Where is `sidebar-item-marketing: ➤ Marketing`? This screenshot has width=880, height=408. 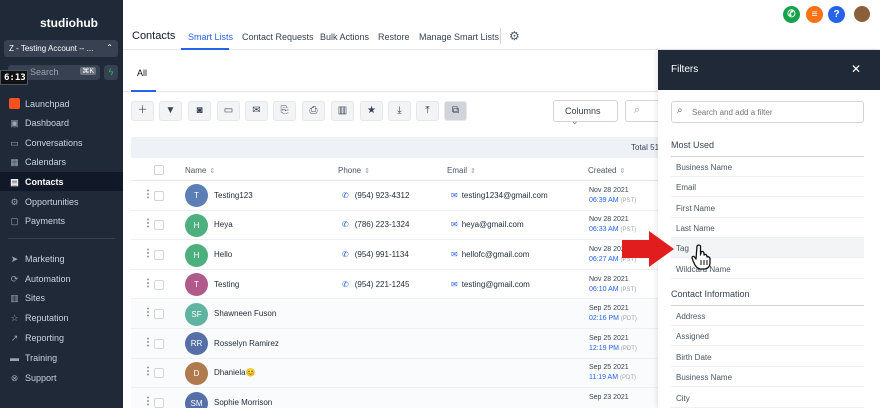 sidebar-item-marketing: ➤ Marketing is located at coordinates (61, 258).